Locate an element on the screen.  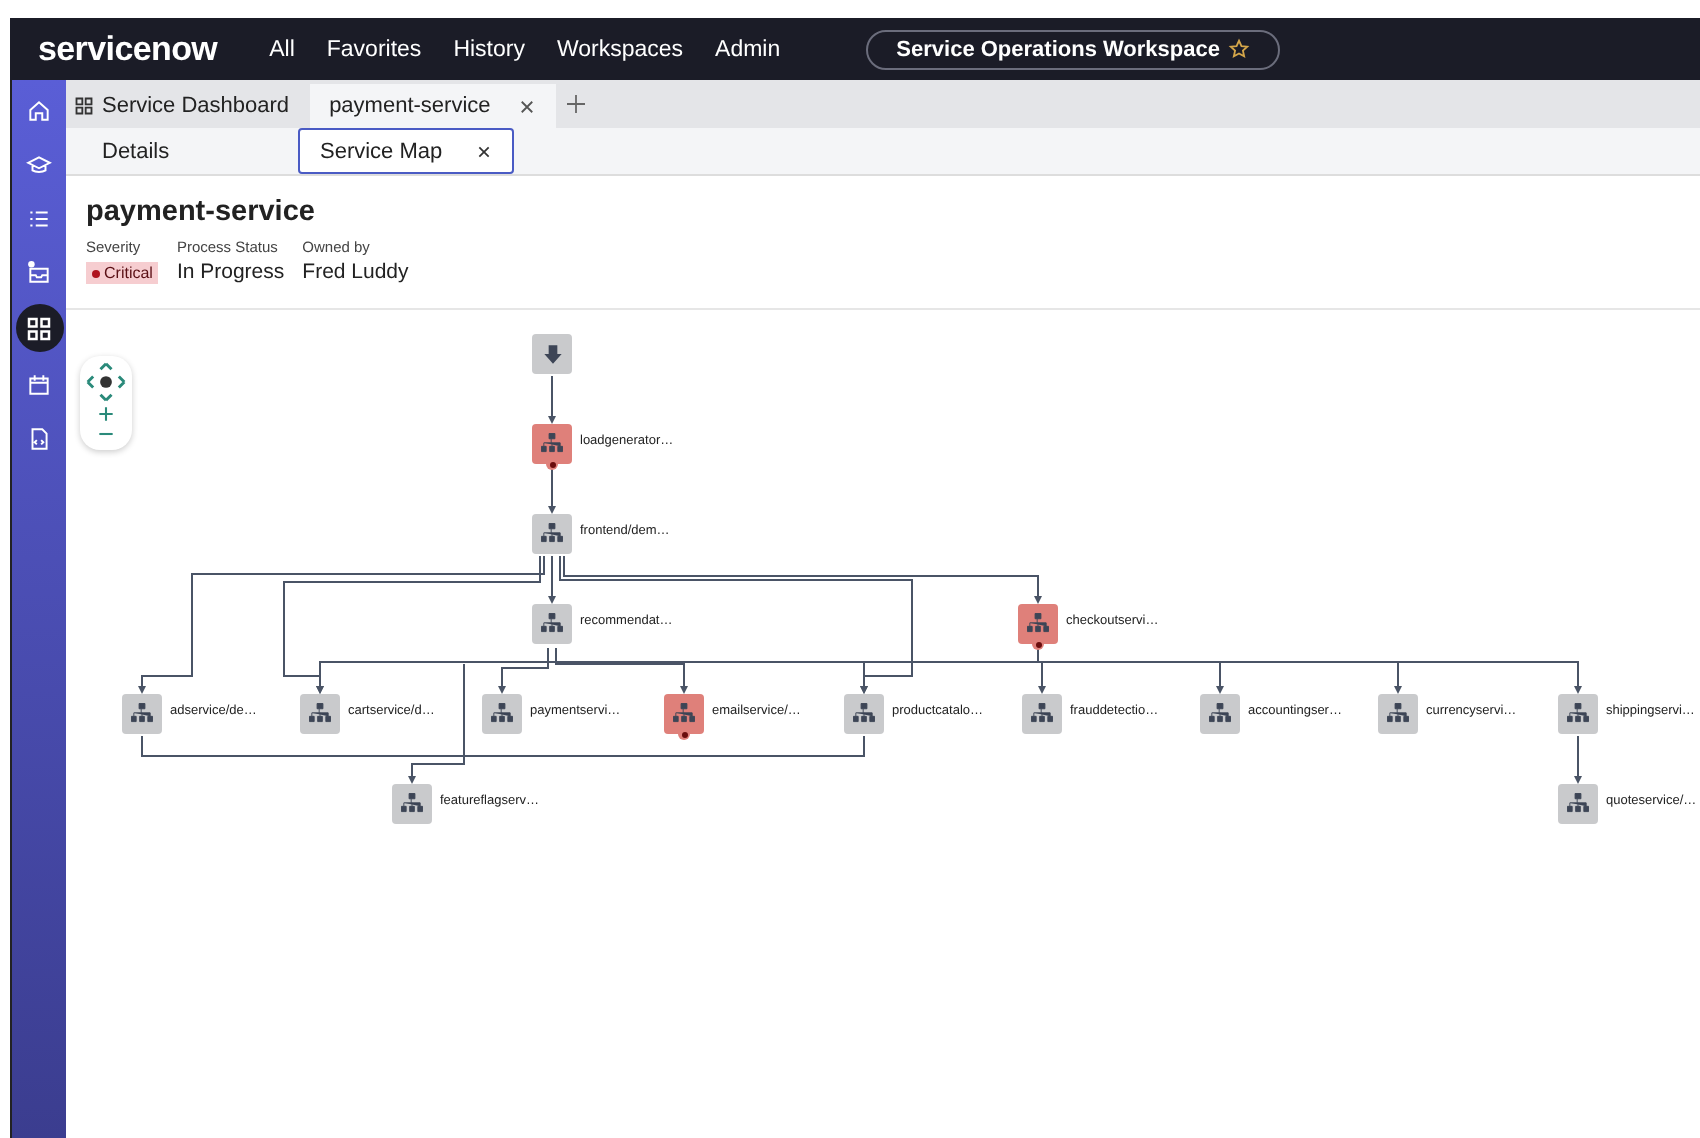
severity-badge: Critical is located at coordinates (122, 273).